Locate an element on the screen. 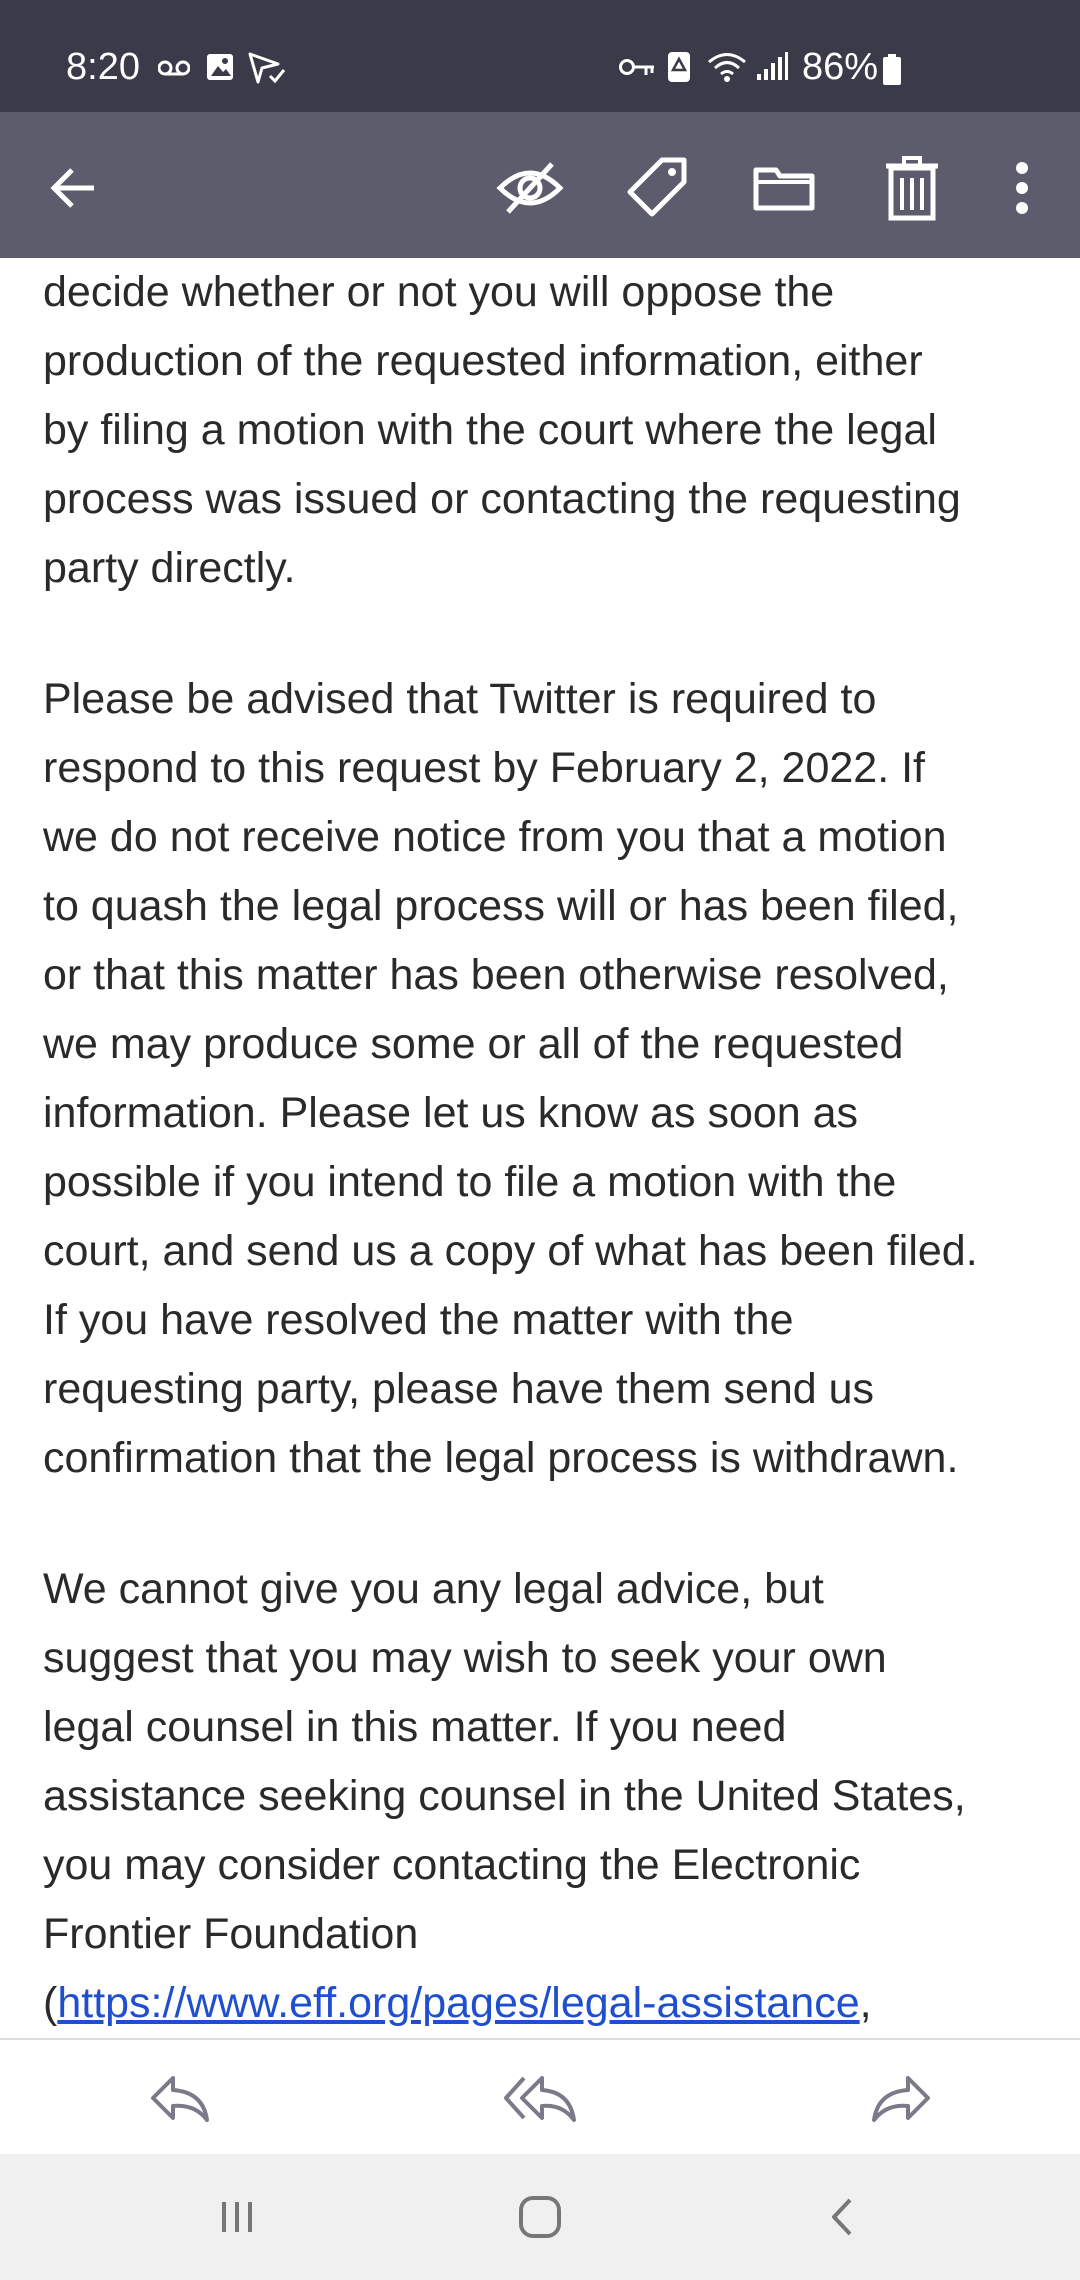  mark-unread-icon is located at coordinates (530, 188).